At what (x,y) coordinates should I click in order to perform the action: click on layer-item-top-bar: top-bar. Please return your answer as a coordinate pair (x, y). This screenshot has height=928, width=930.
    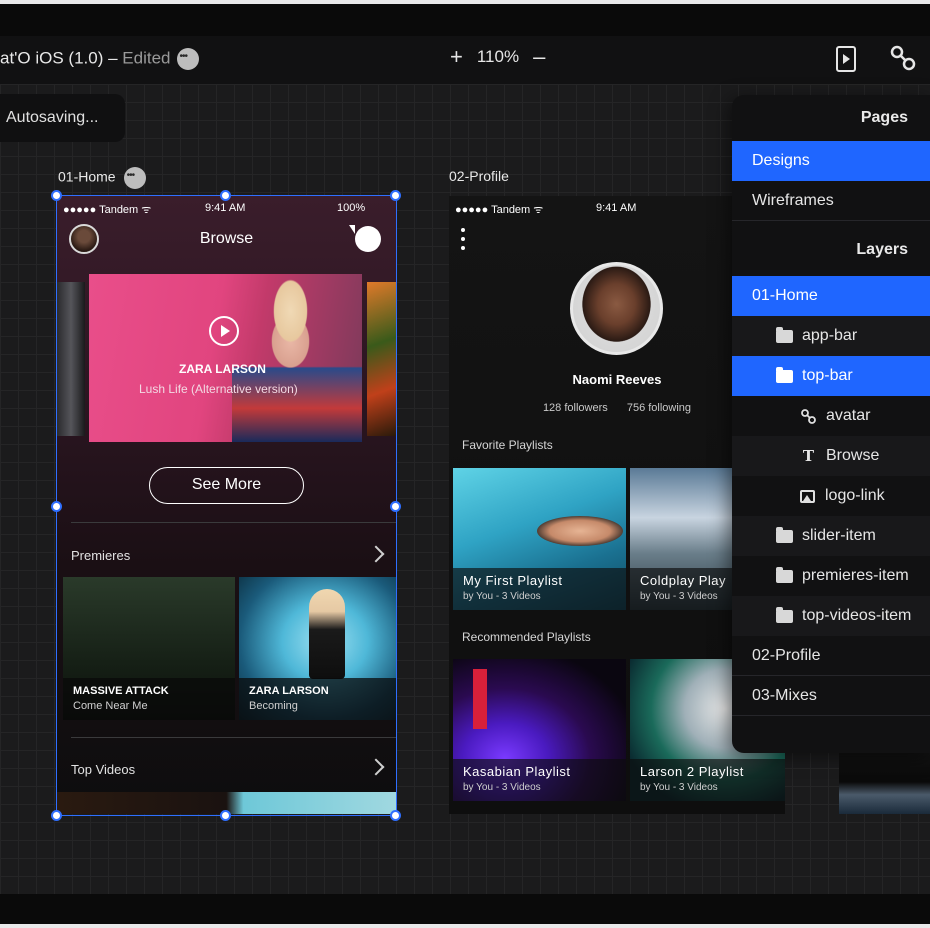
    Looking at the image, I should click on (831, 376).